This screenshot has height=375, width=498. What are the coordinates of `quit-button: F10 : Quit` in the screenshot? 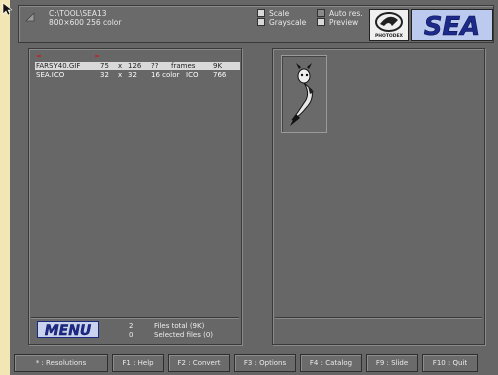 It's located at (450, 363).